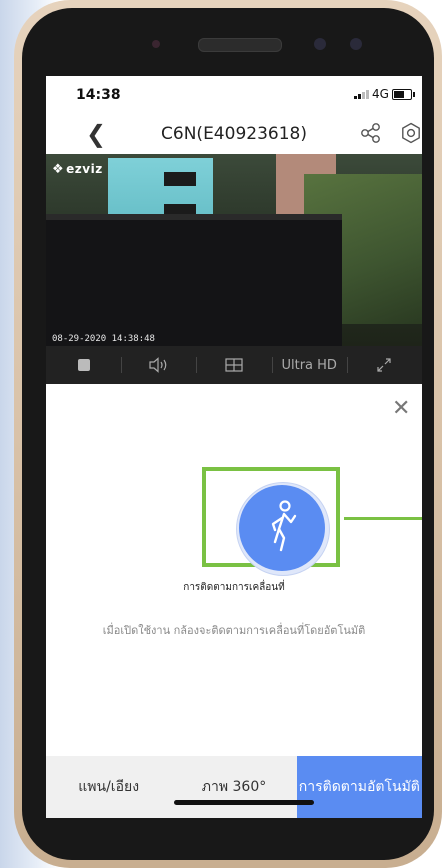 Image resolution: width=446 pixels, height=868 pixels. Describe the element at coordinates (401, 408) in the screenshot. I see `close-icon: ✕` at that location.